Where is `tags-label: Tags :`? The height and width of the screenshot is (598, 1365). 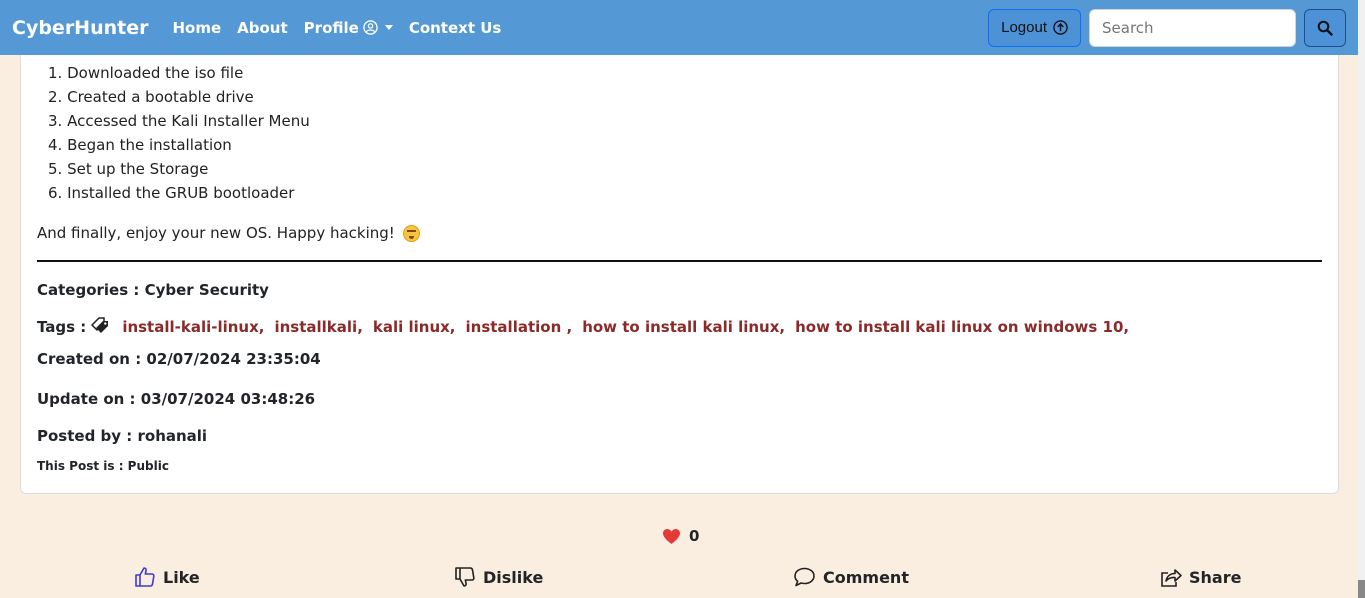
tags-label: Tags : is located at coordinates (62, 327).